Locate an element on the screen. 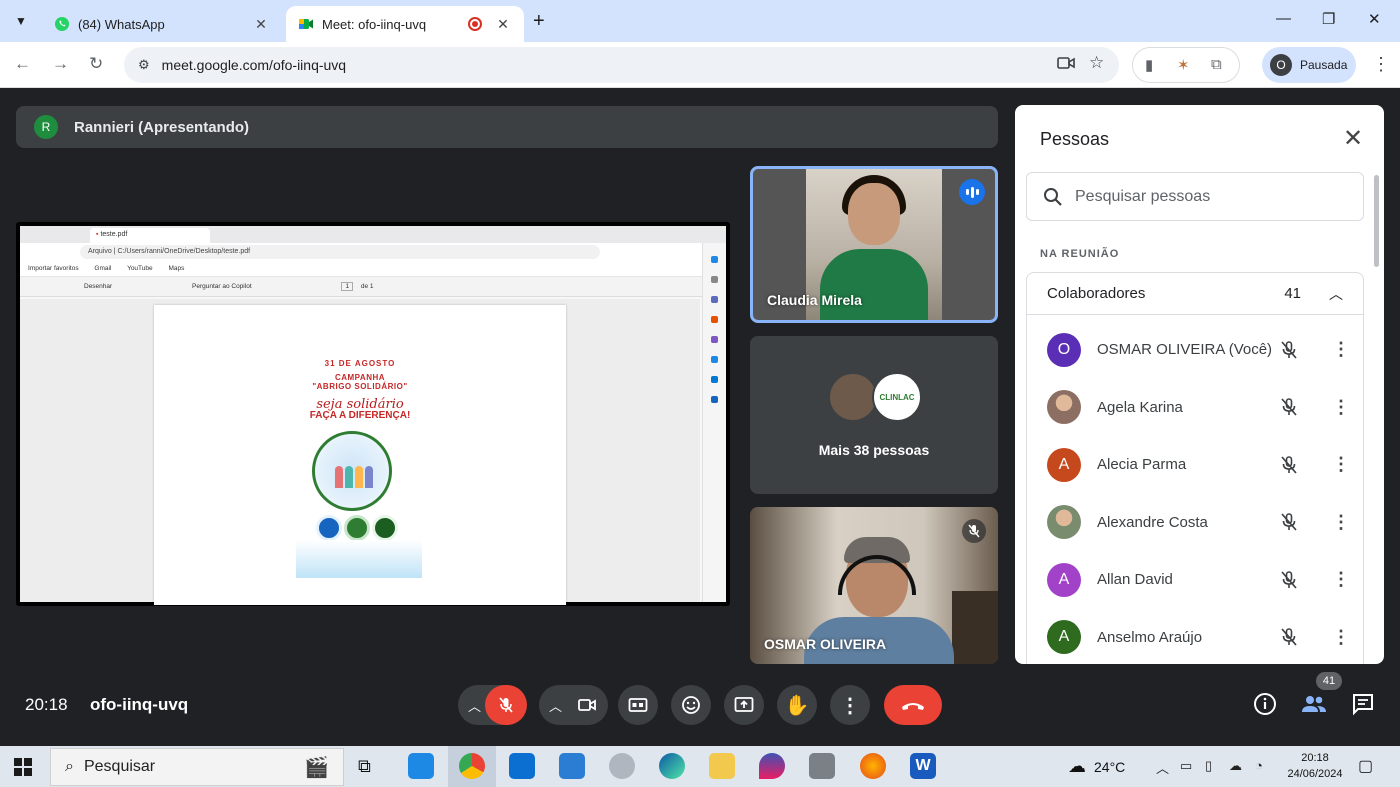 The image size is (1400, 787). avatar: O is located at coordinates (1064, 349).